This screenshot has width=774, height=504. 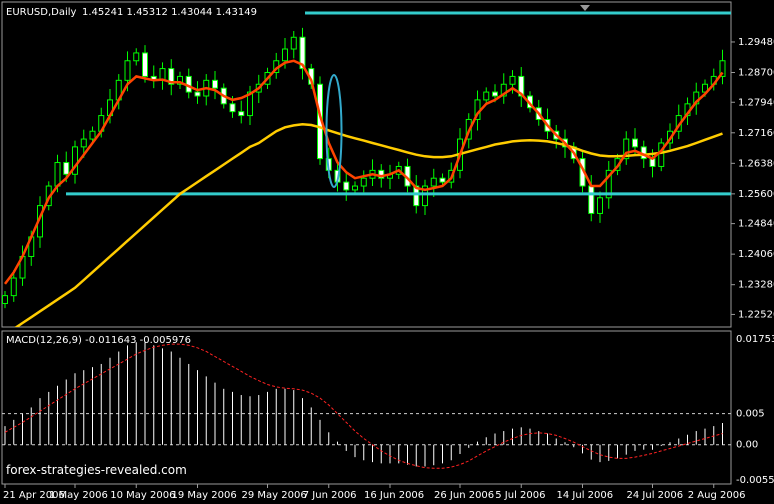 I want to click on price-tick-label: 1.26380, so click(x=756, y=163).